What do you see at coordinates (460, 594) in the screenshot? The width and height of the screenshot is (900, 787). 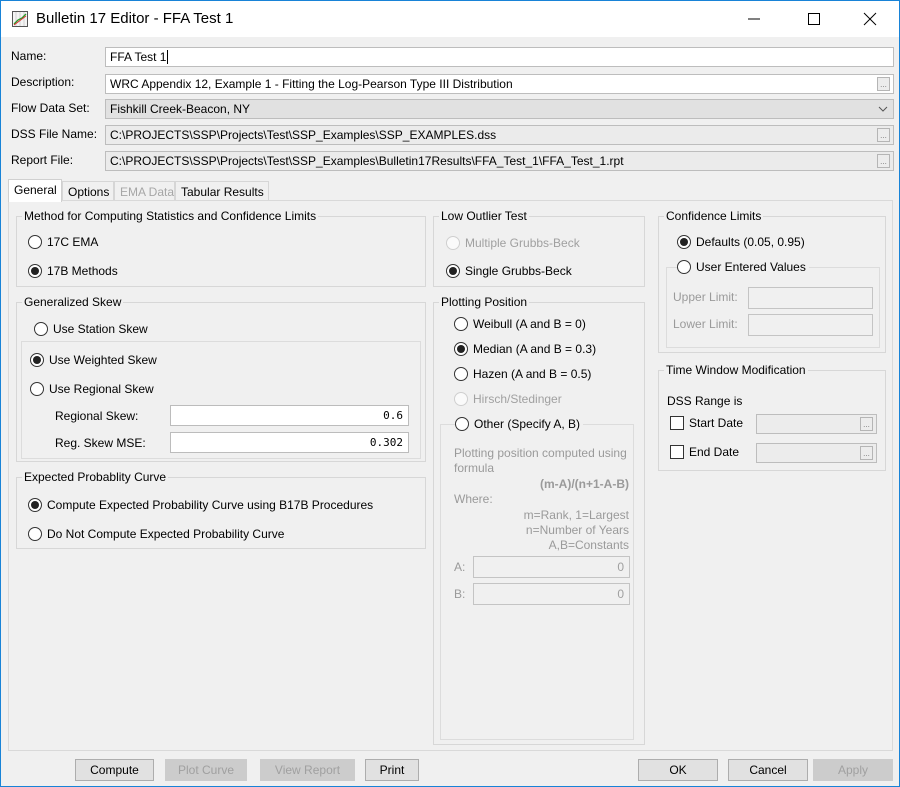 I see `b-label: B:` at bounding box center [460, 594].